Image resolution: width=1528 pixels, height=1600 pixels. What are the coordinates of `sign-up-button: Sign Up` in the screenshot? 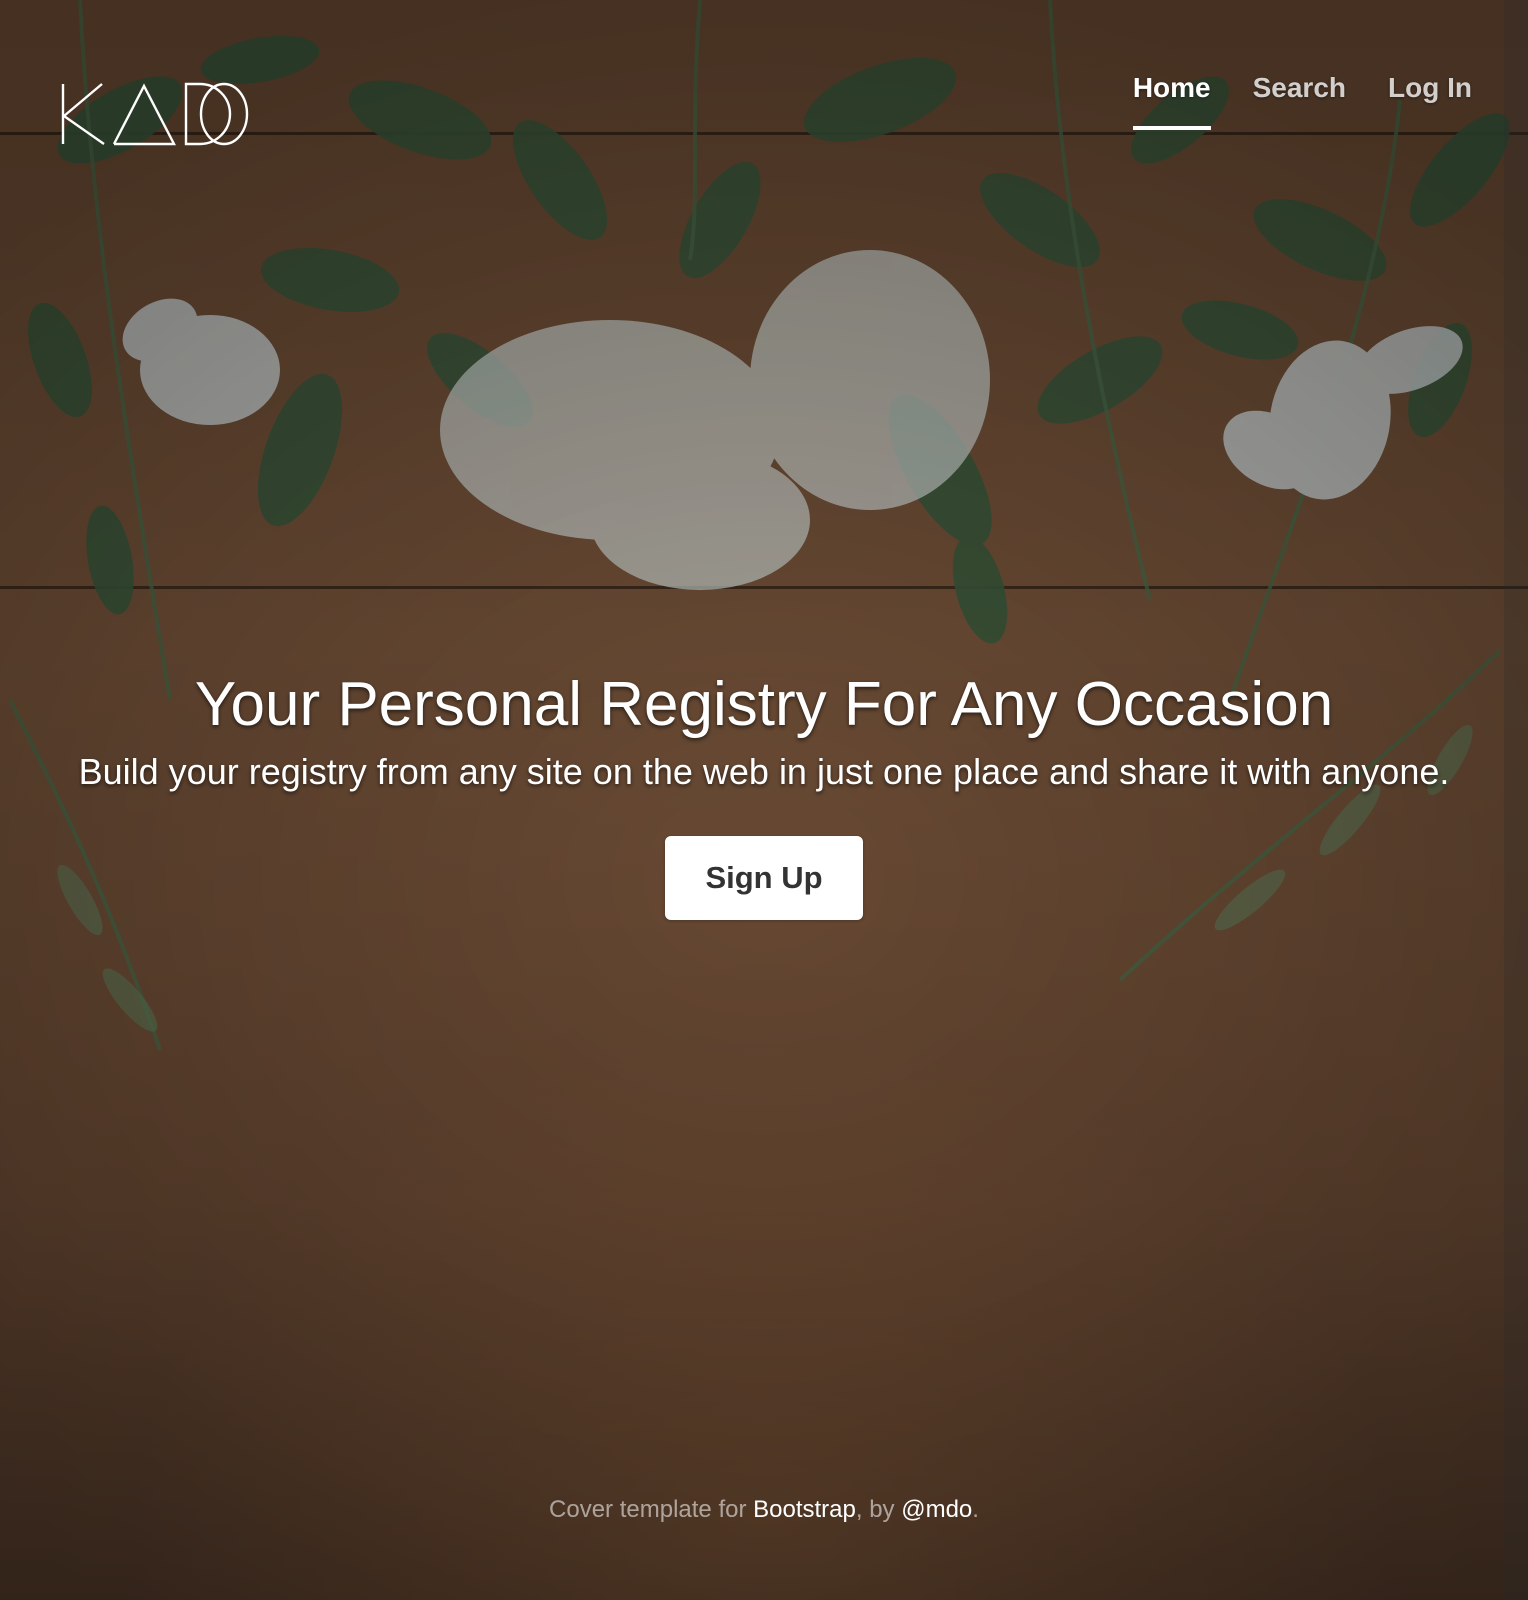 It's located at (764, 878).